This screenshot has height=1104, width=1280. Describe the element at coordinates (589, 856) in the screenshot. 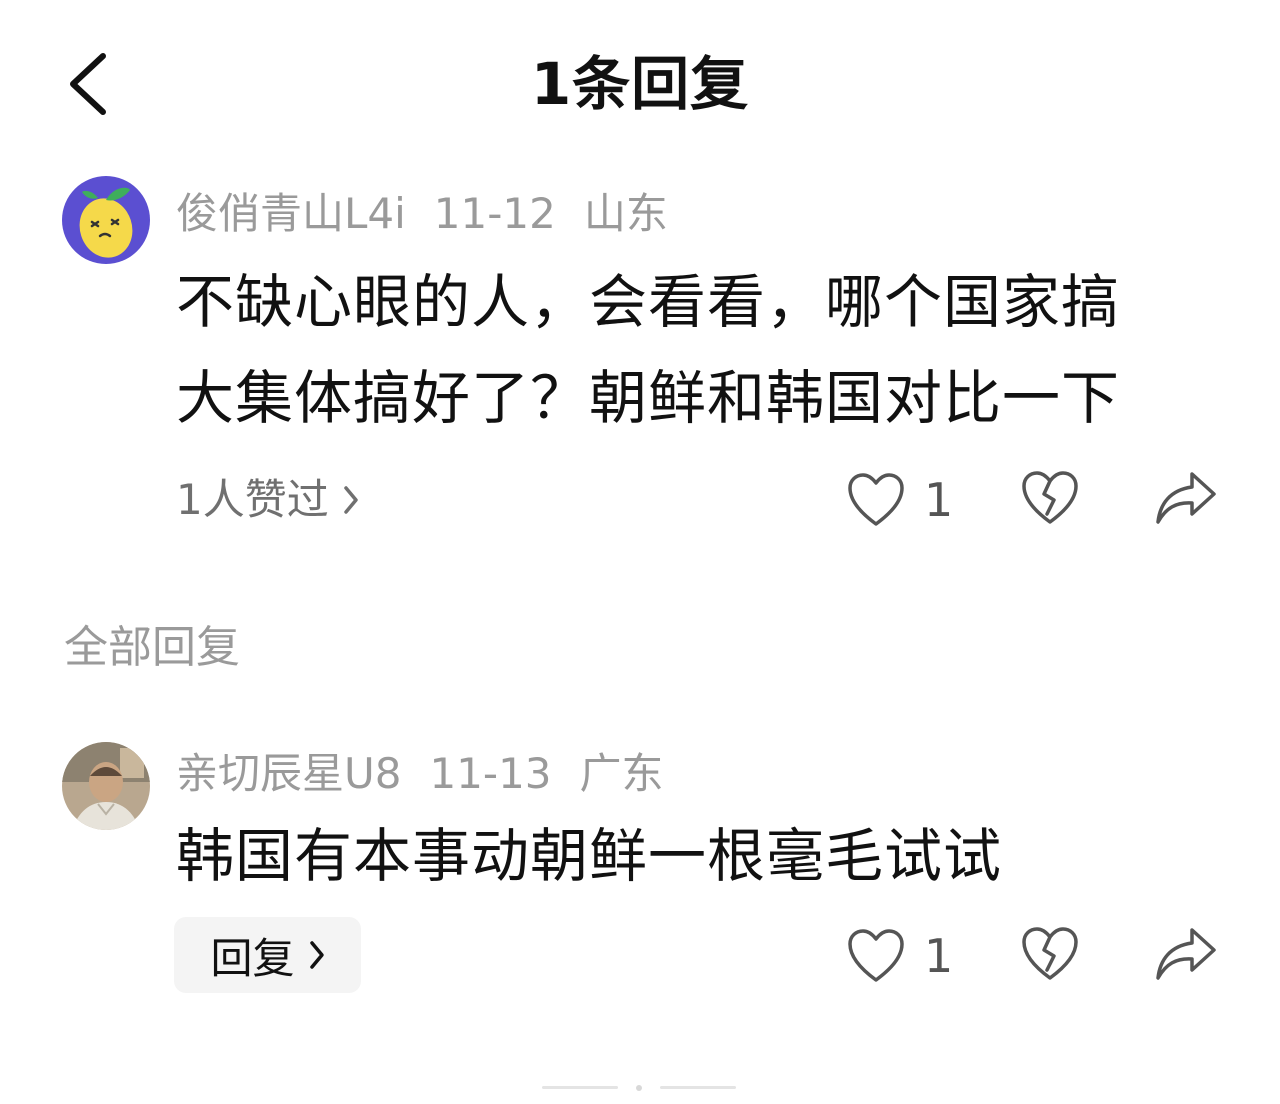

I see `comment-text: 韩国有本事动朝鲜一根毫毛试试` at that location.